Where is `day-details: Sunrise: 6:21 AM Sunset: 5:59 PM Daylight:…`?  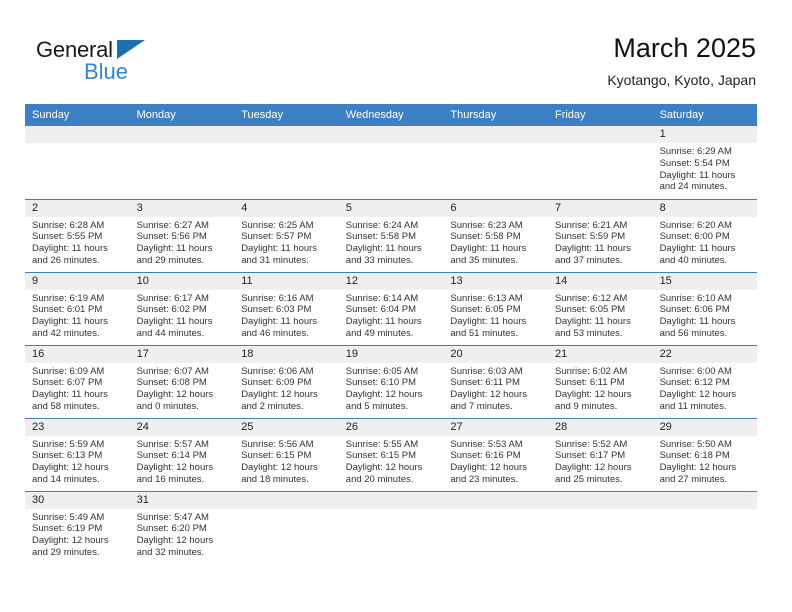 day-details: Sunrise: 6:21 AM Sunset: 5:59 PM Daylight:… is located at coordinates (600, 242).